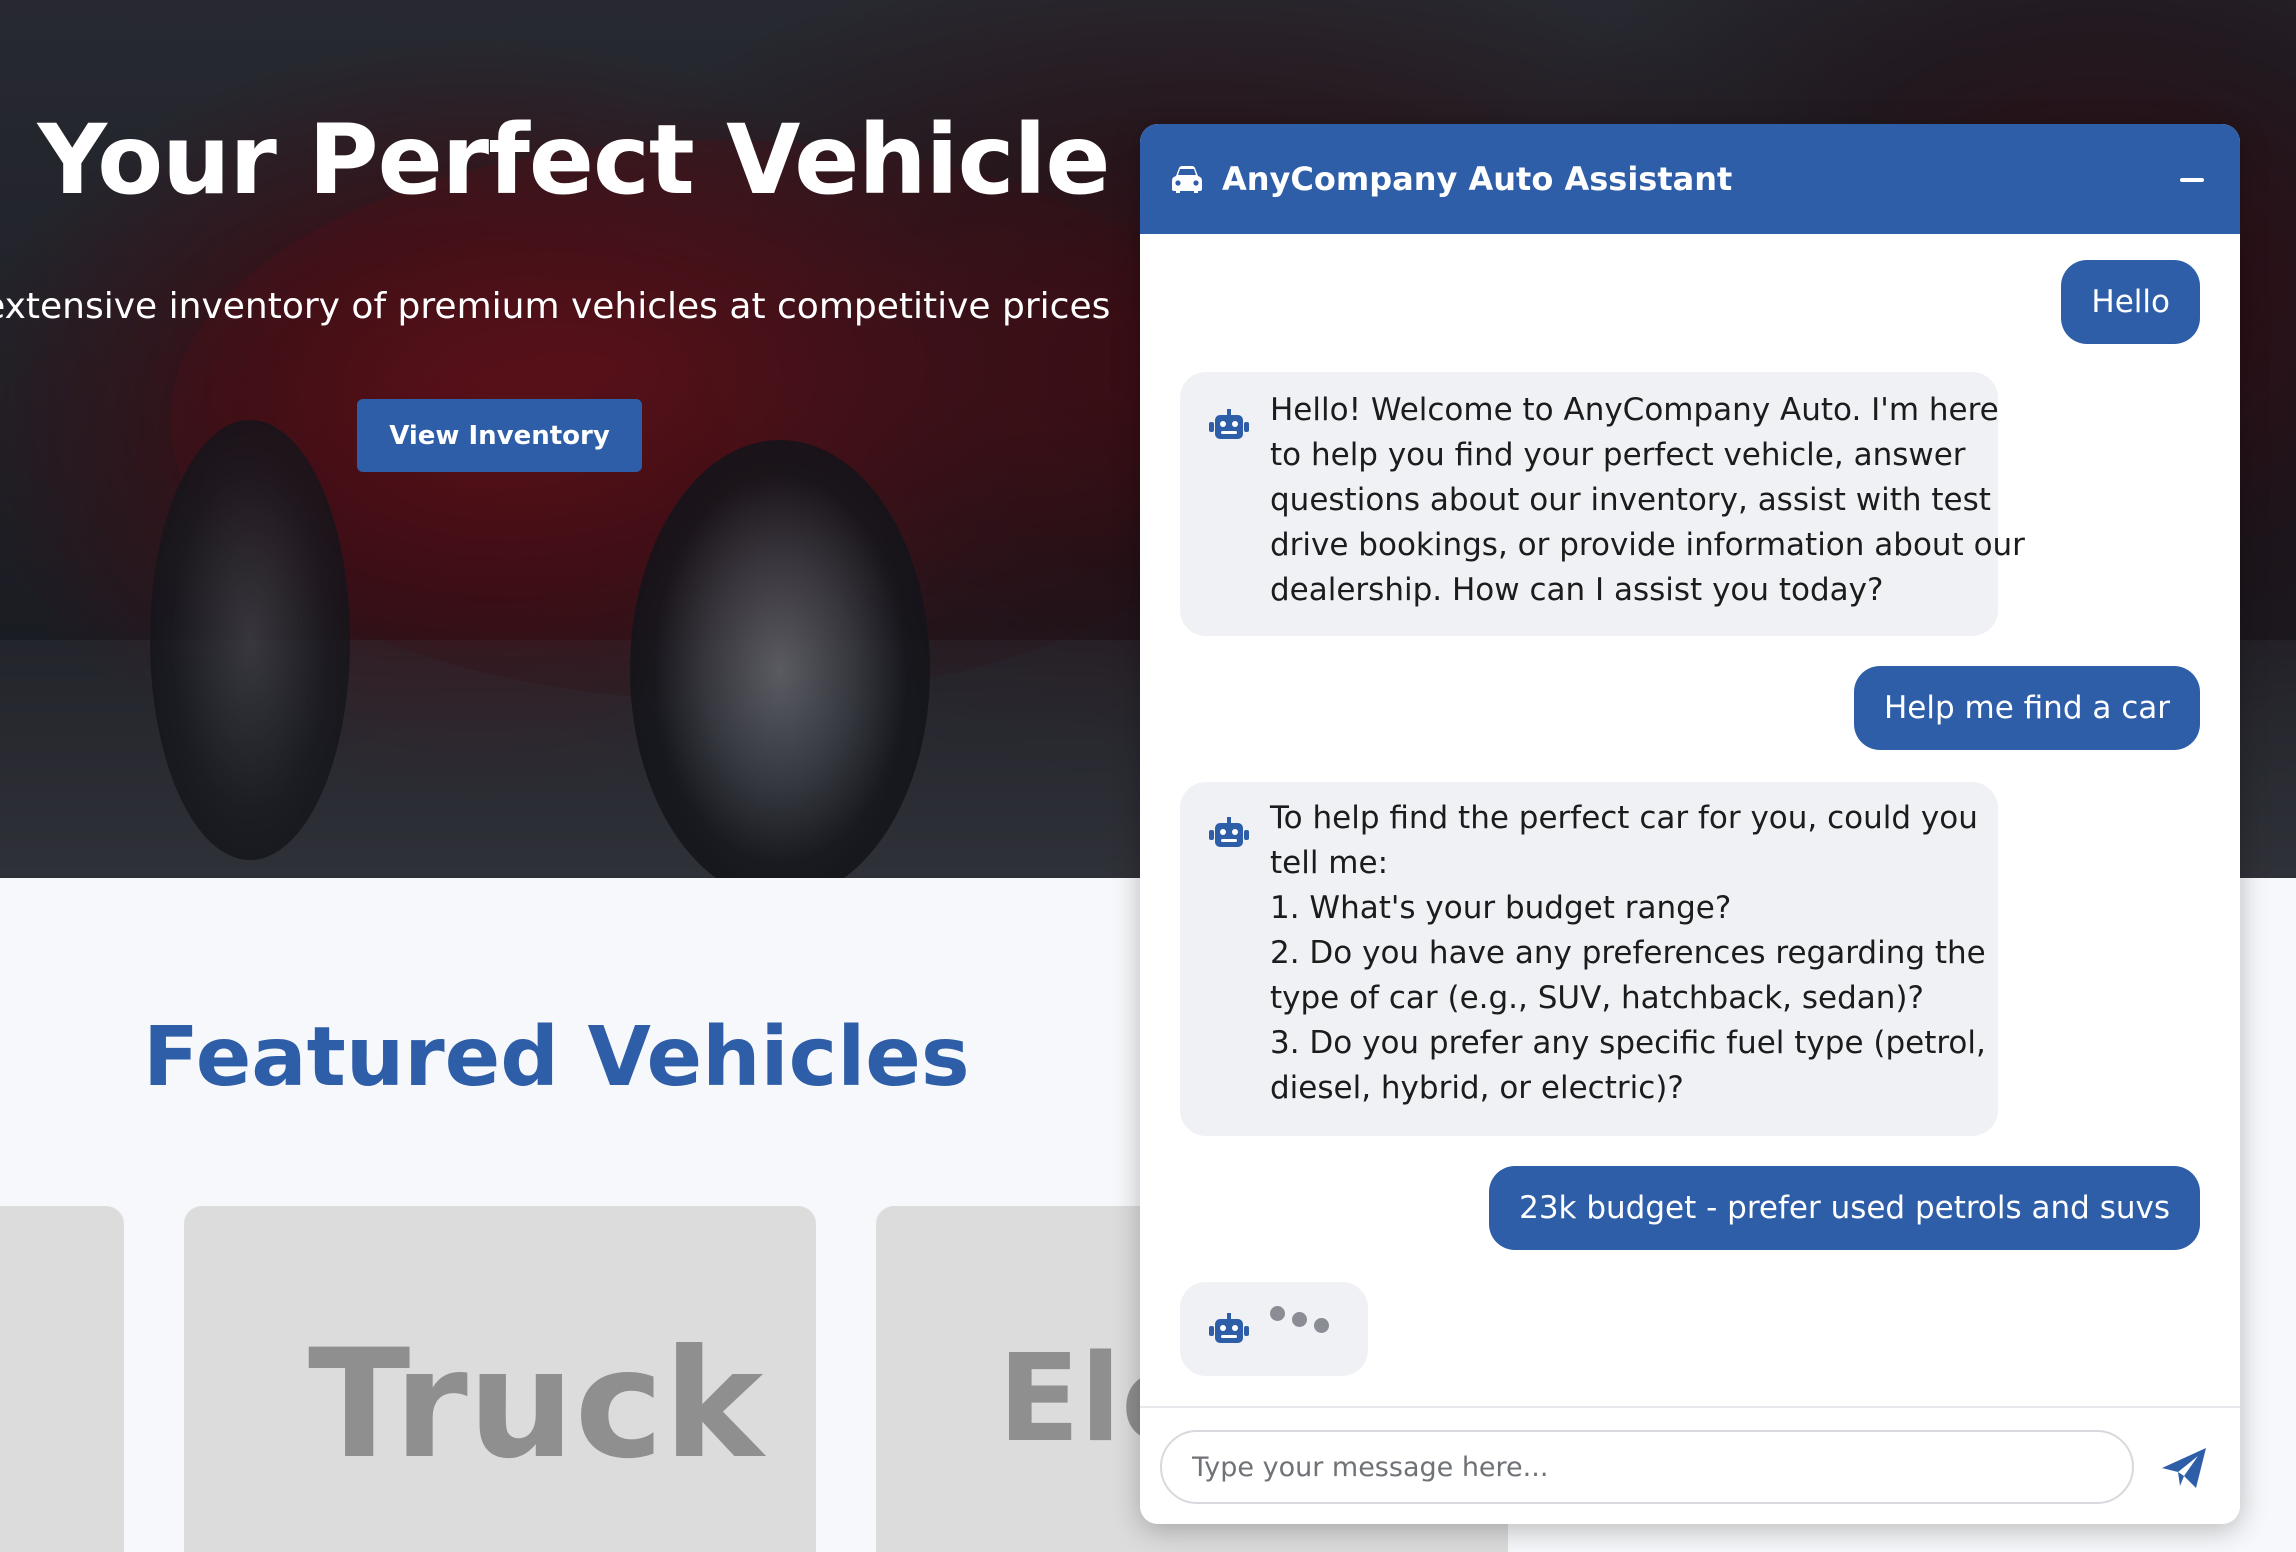 The image size is (2296, 1552). I want to click on send-icon, so click(2184, 1468).